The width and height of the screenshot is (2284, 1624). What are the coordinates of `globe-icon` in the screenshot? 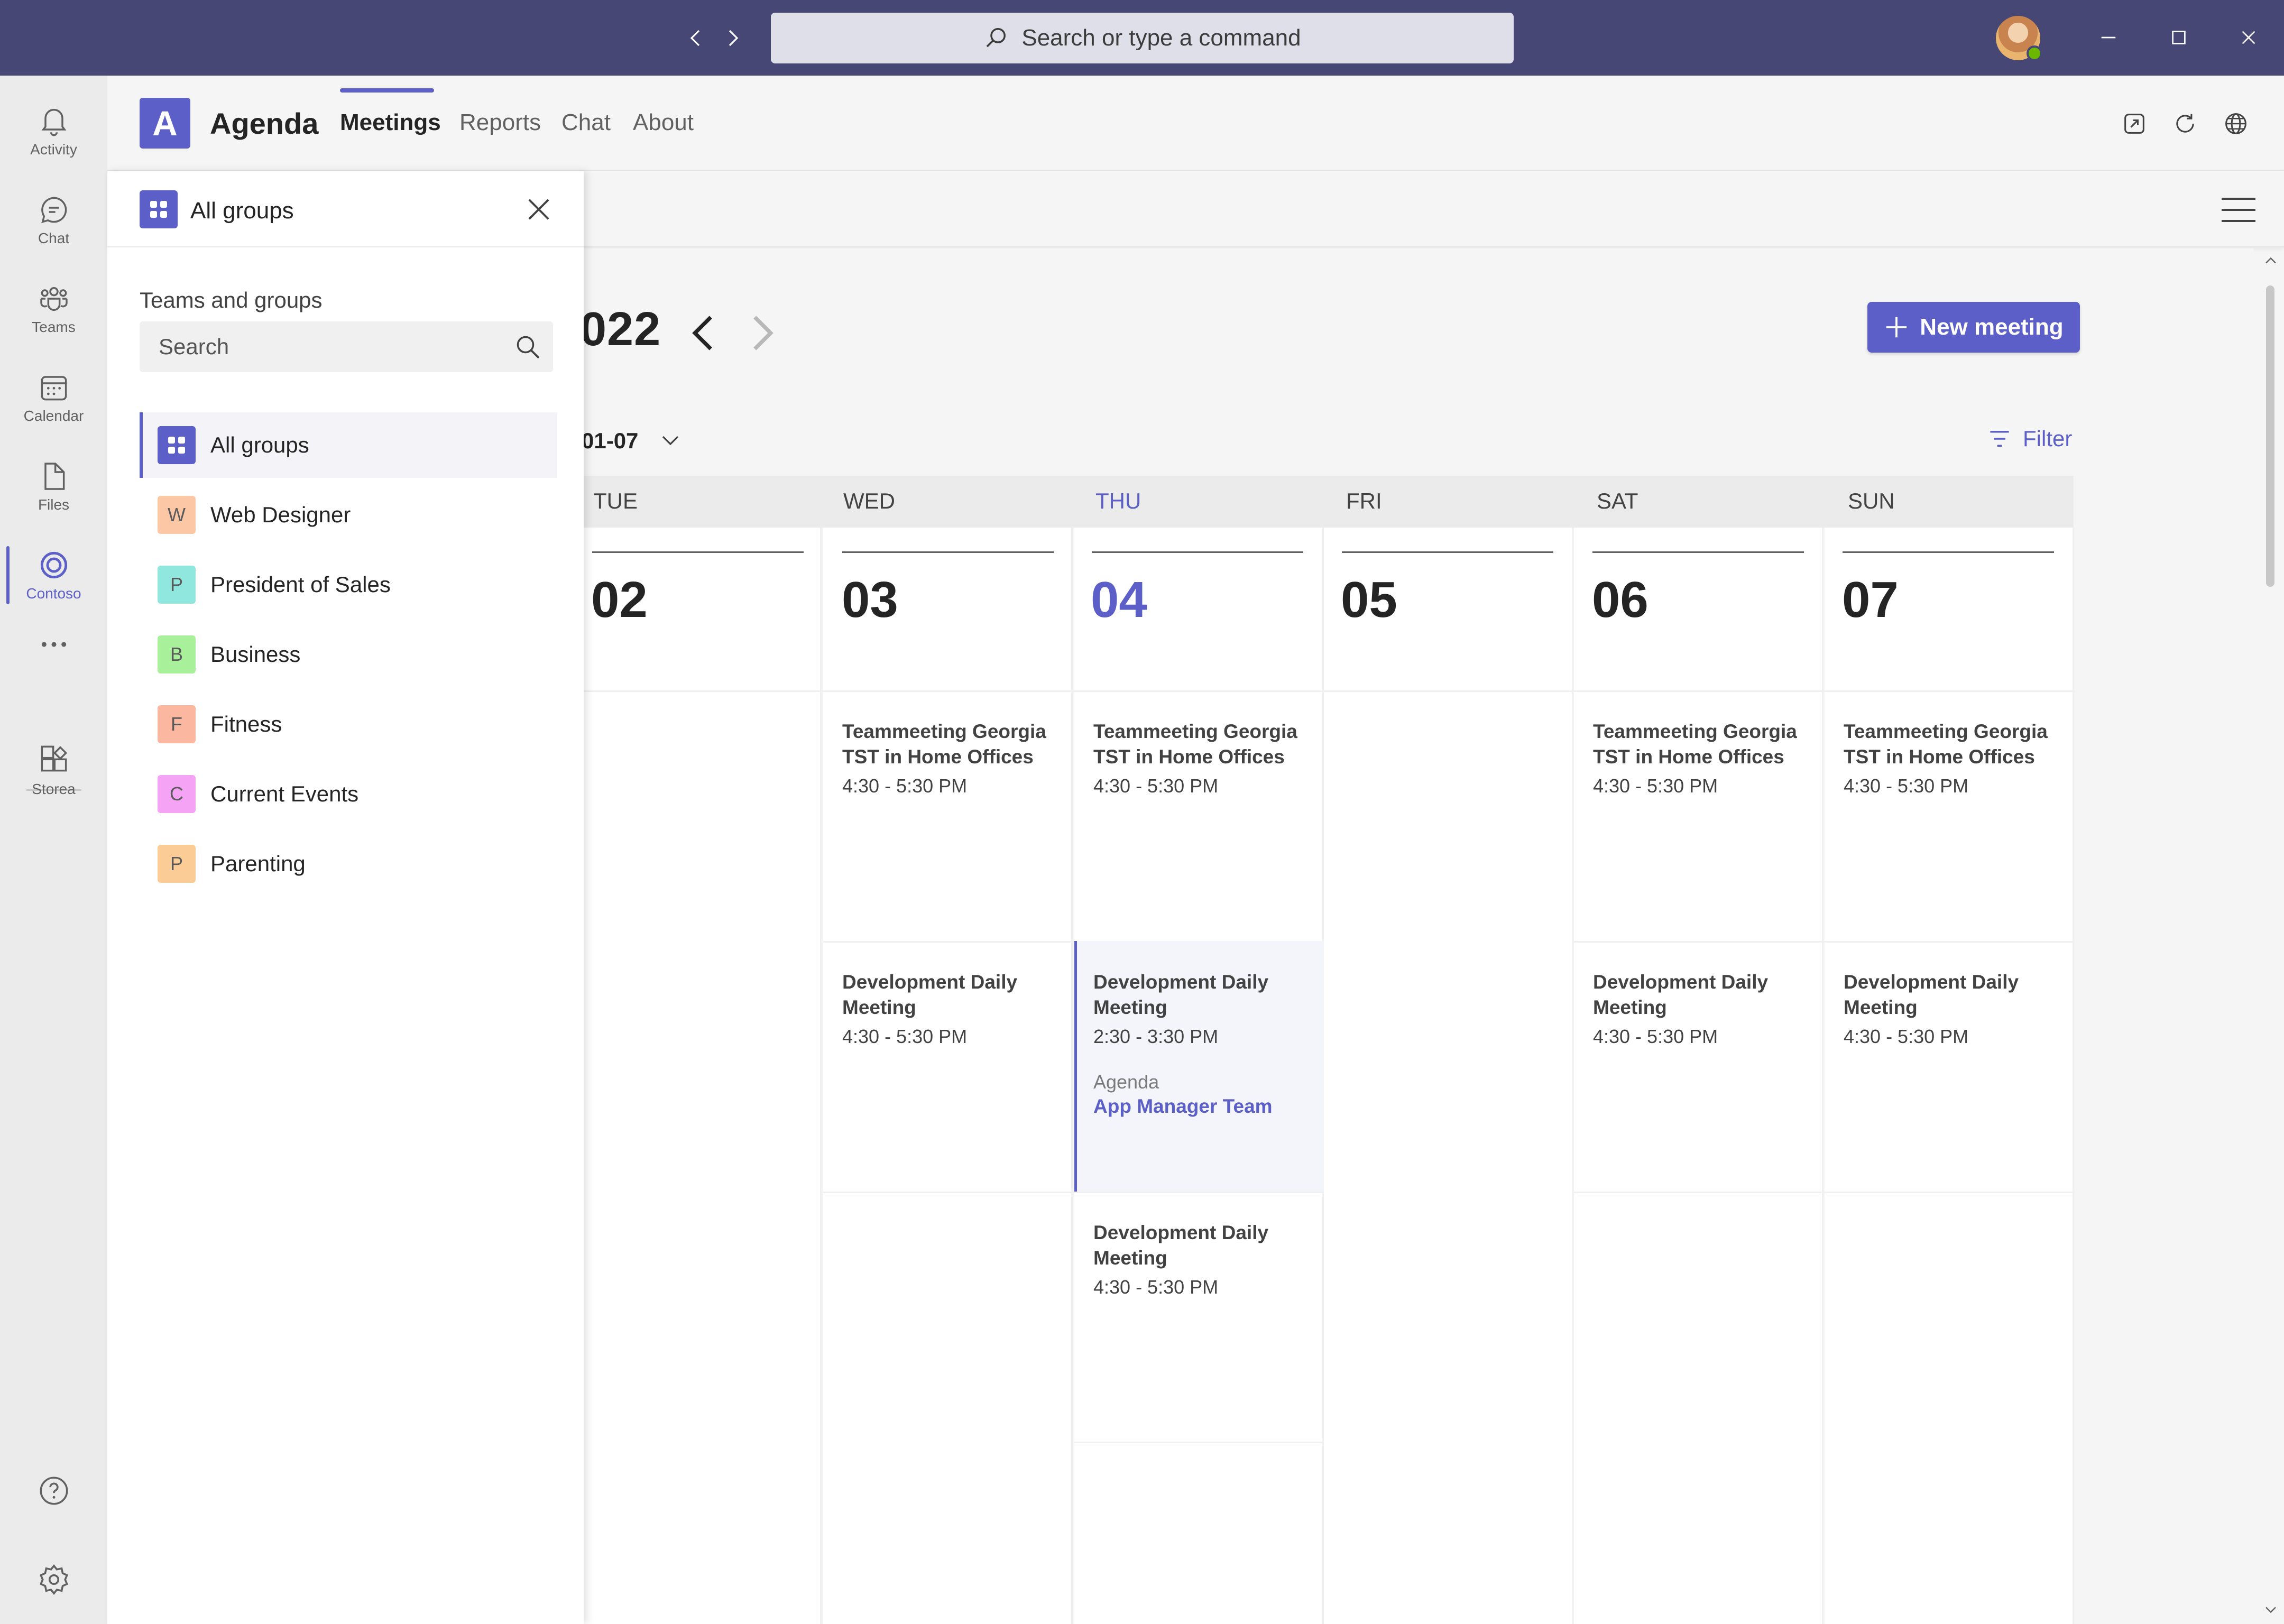 It's located at (2235, 123).